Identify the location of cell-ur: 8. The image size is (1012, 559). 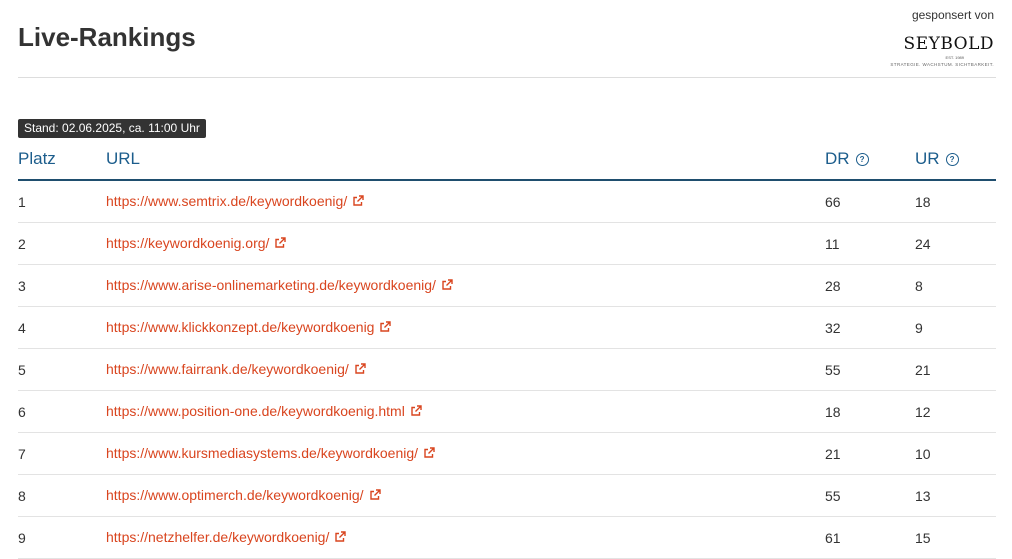
(955, 285).